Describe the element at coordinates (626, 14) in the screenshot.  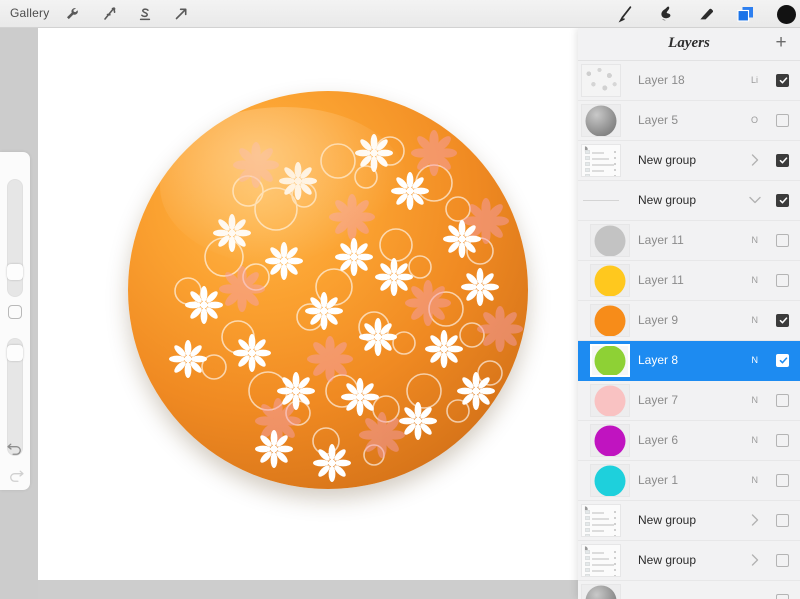
I see `paint-brush-icon` at that location.